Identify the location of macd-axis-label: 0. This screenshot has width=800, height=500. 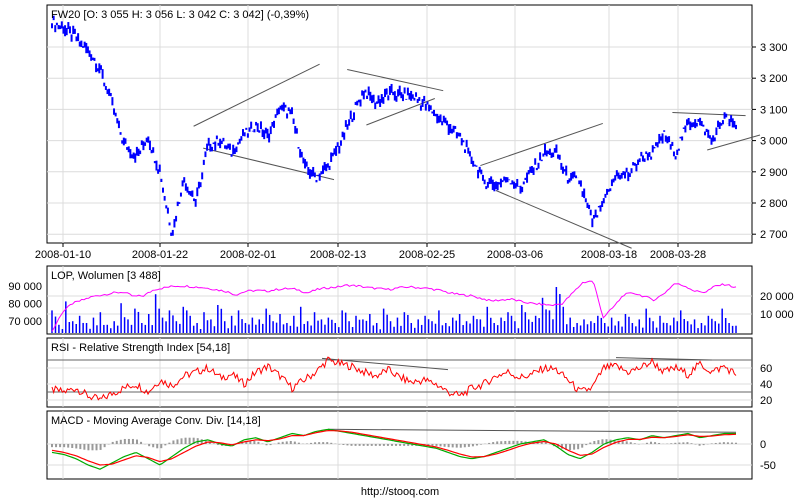
(763, 445).